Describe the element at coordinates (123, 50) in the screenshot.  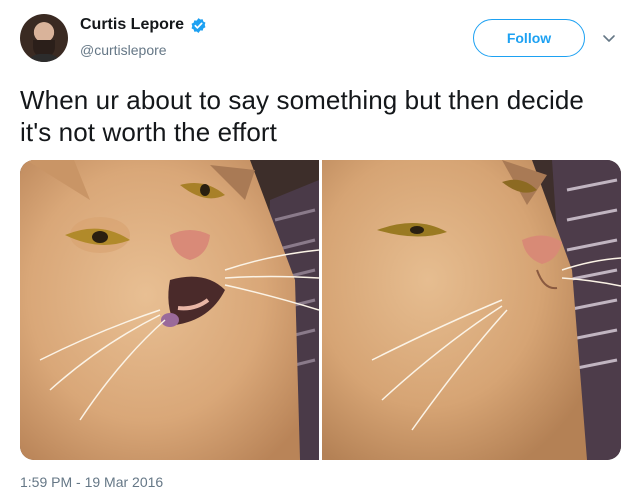
I see `author-handle: @curtislepore` at that location.